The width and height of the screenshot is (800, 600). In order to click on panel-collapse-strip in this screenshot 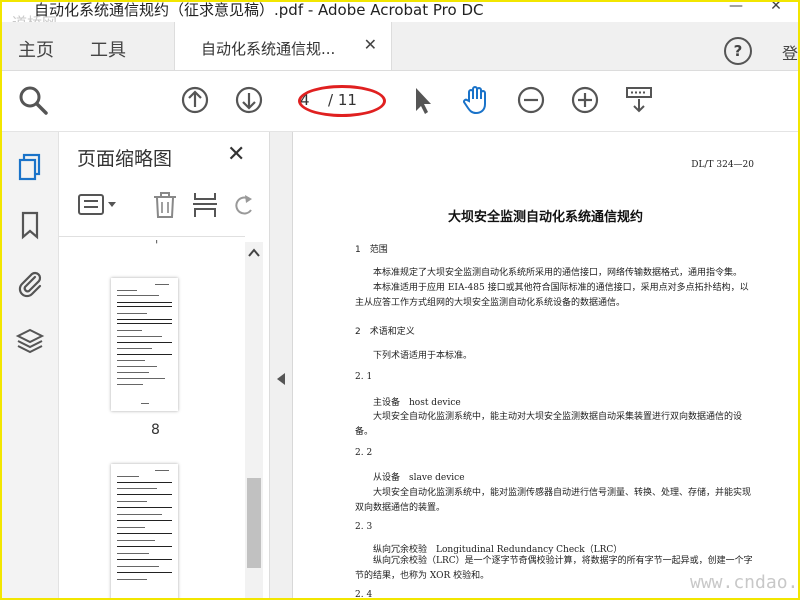, I will do `click(281, 365)`.